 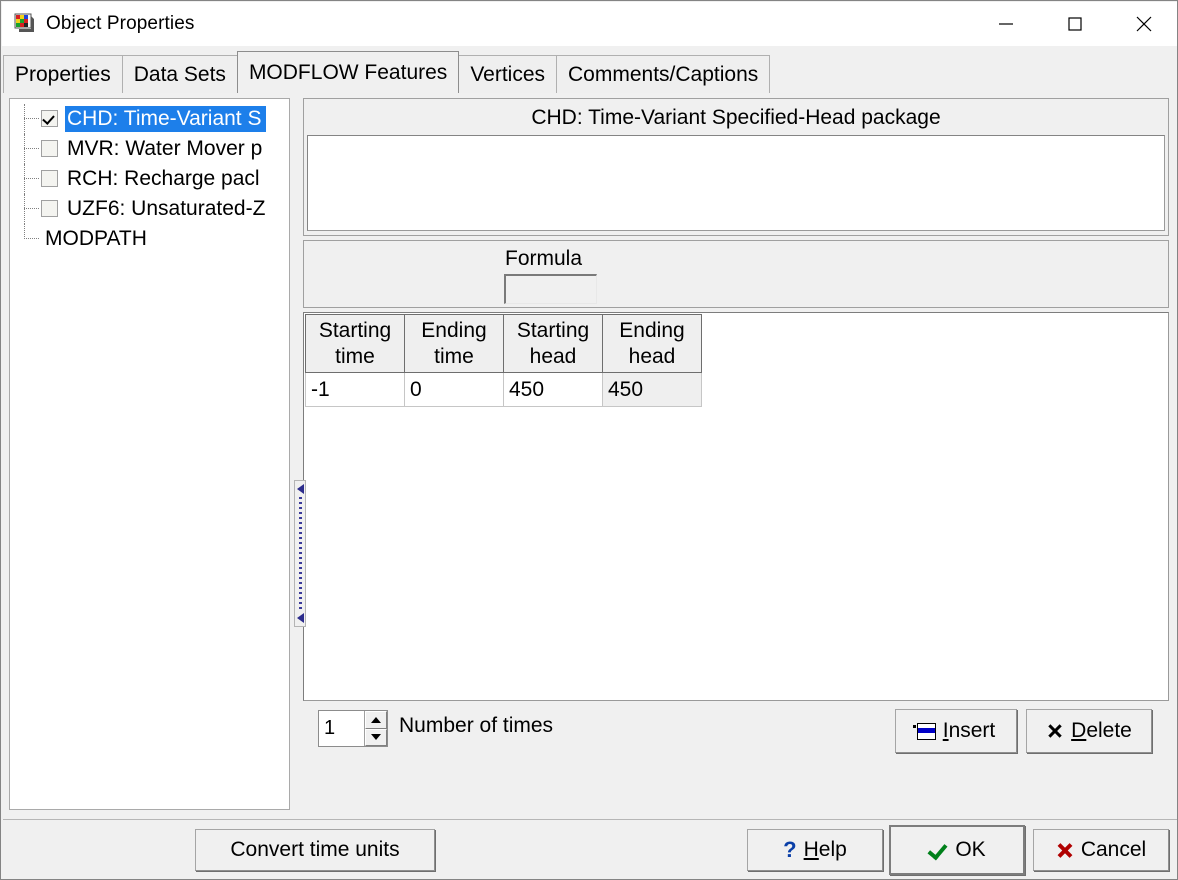 I want to click on stepper-down-button, so click(x=376, y=737).